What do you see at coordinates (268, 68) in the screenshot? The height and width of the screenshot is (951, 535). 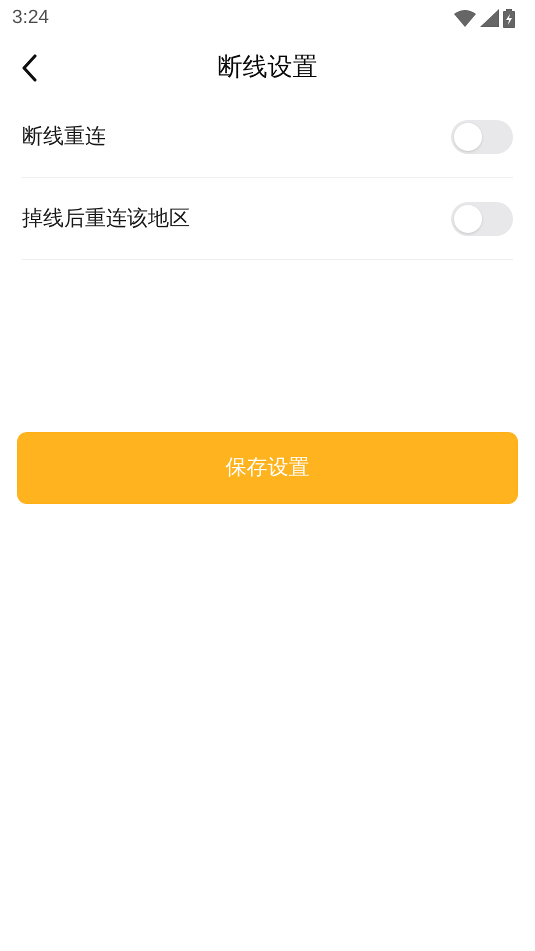 I see `page-title: 断线设置` at bounding box center [268, 68].